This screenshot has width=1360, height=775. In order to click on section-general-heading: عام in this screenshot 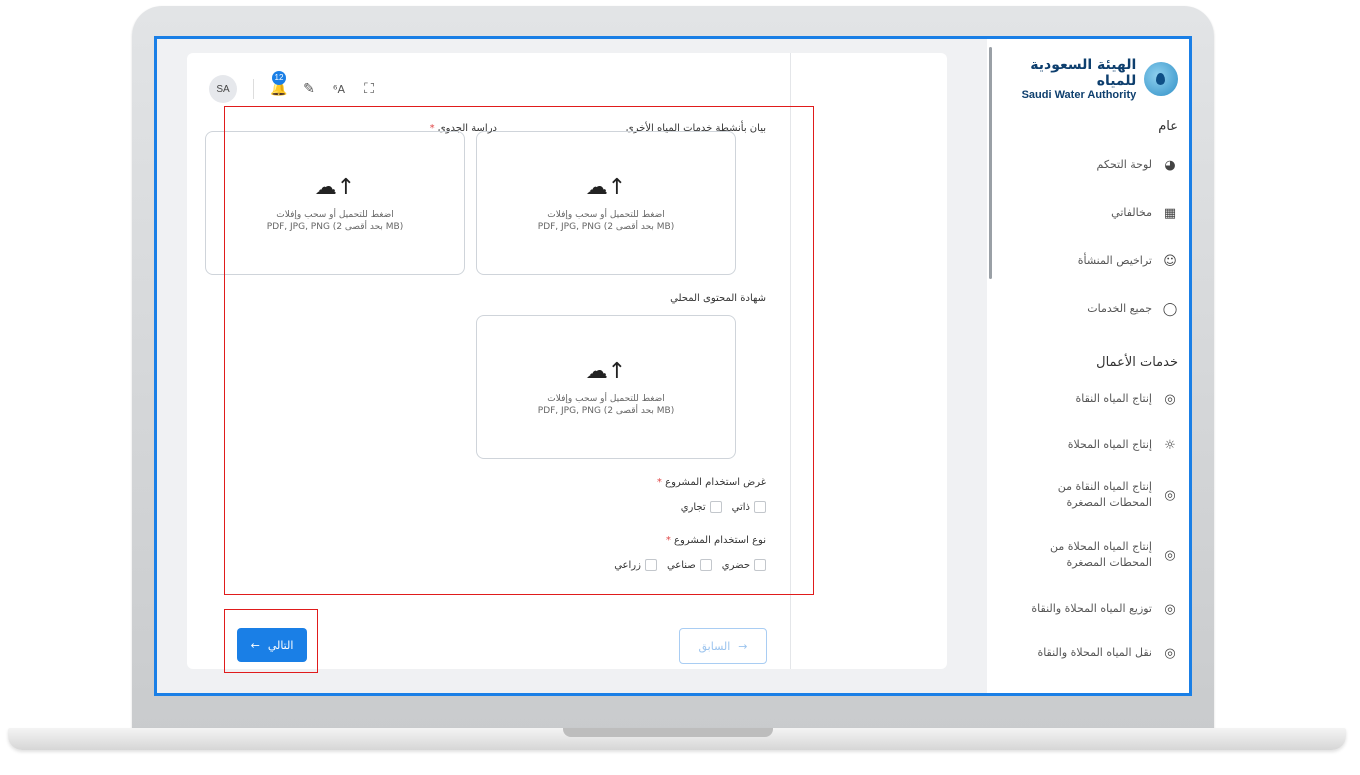, I will do `click(1168, 126)`.